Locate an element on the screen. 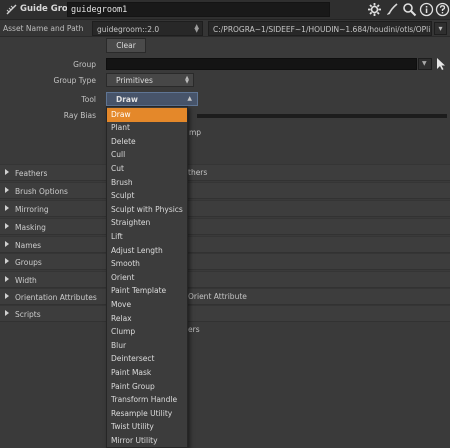  folder-groups: Groups is located at coordinates (225, 261).